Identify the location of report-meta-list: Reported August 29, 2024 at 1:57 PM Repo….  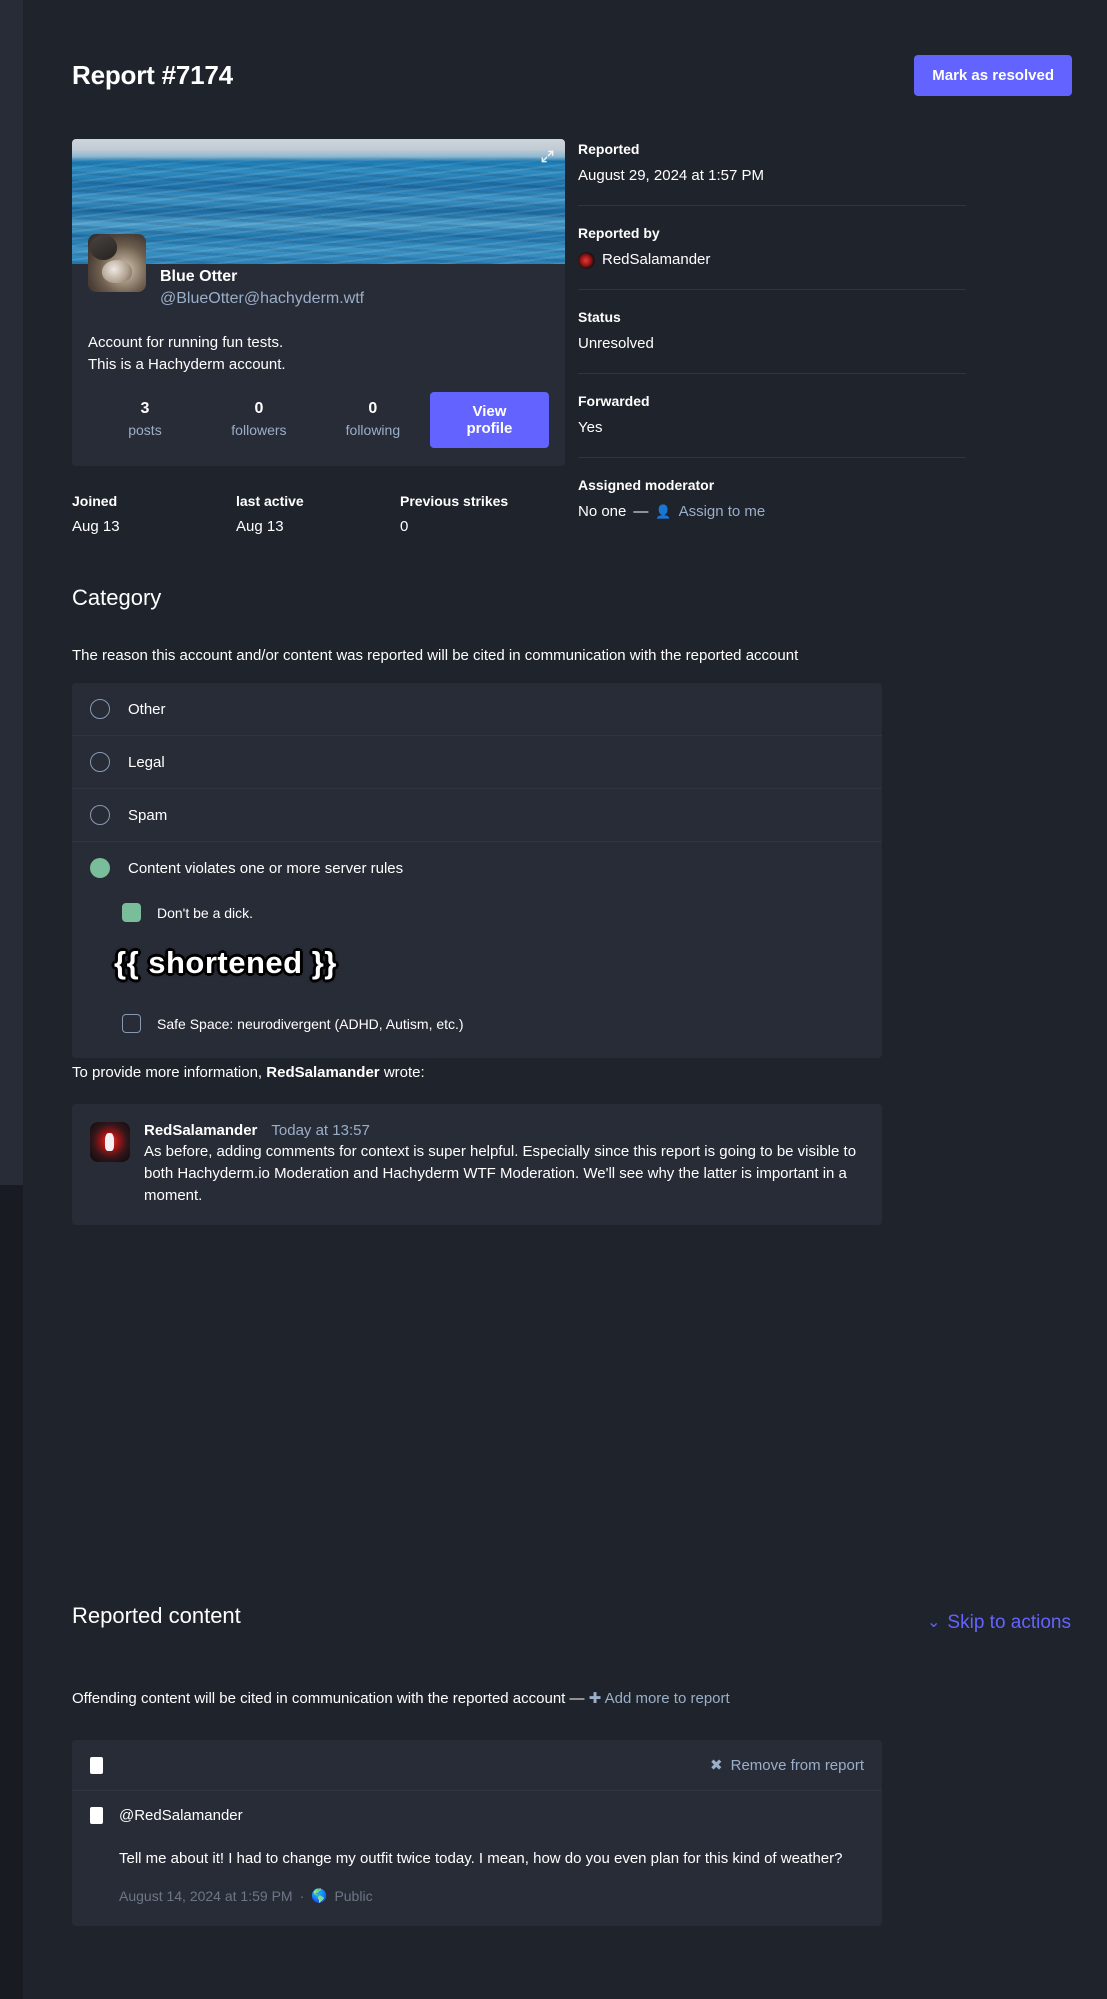
(772, 340).